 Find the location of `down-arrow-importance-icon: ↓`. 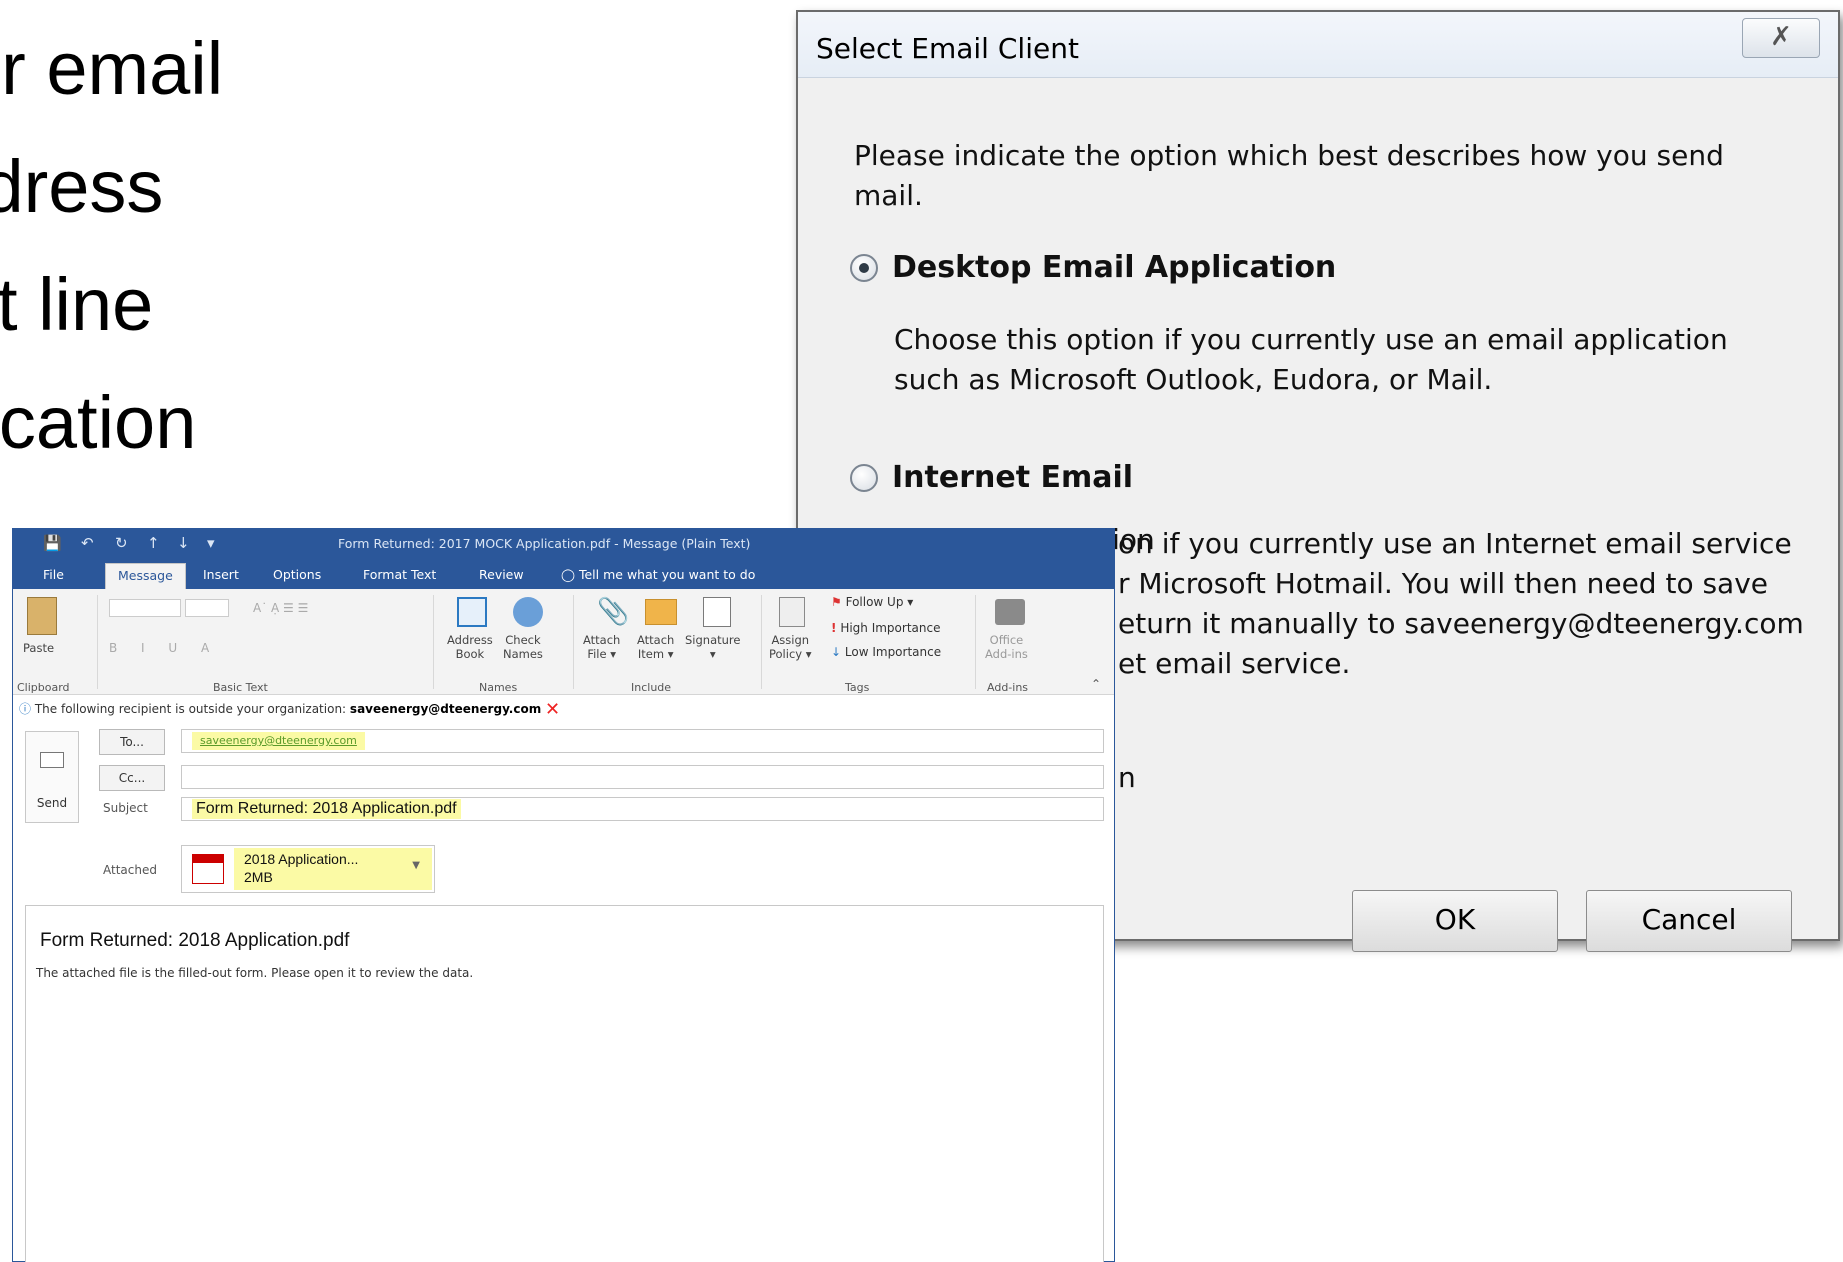

down-arrow-importance-icon: ↓ is located at coordinates (836, 652).